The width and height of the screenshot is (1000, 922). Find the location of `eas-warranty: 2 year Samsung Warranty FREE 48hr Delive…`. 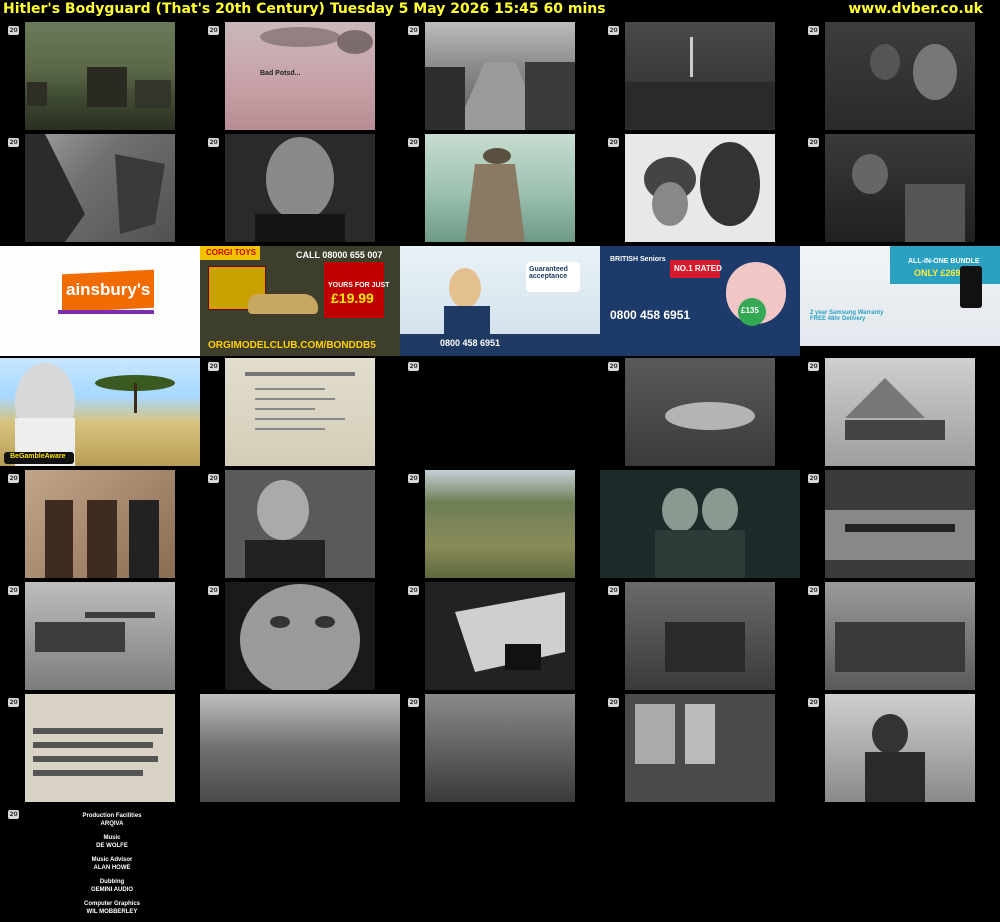

eas-warranty: 2 year Samsung Warranty FREE 48hr Delive… is located at coordinates (847, 316).